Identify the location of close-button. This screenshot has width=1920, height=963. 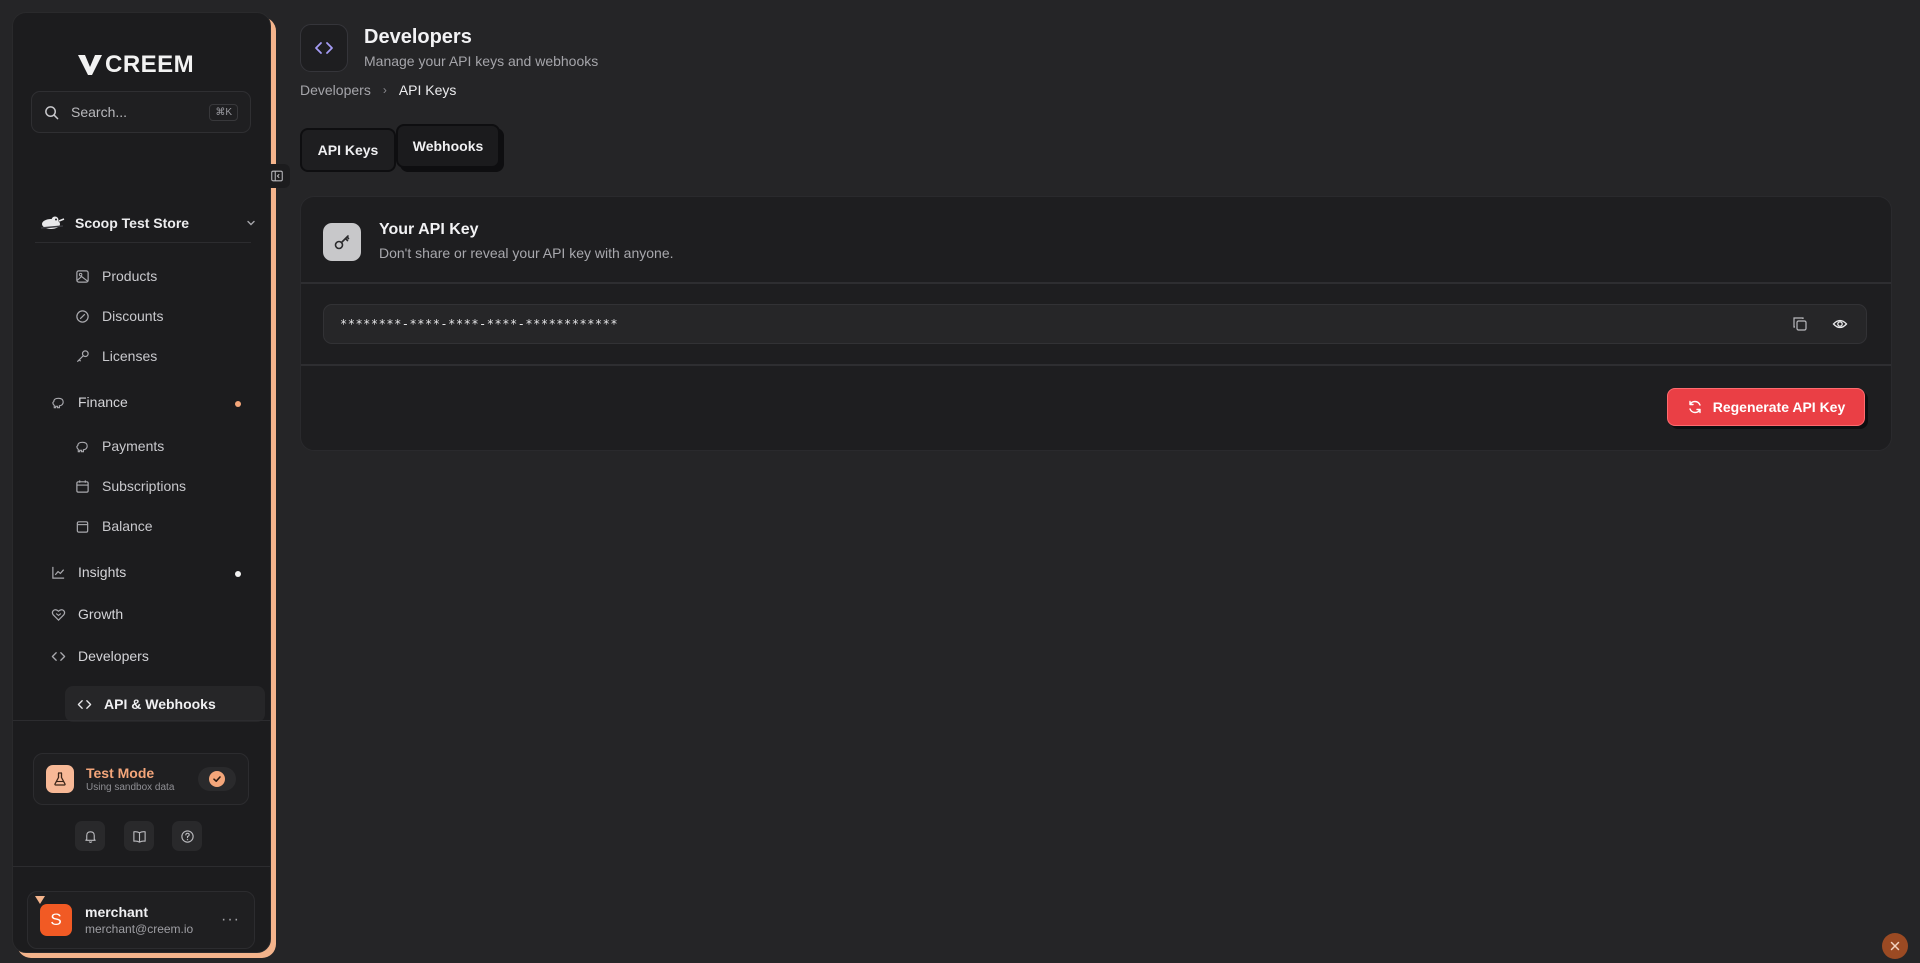
(1895, 946).